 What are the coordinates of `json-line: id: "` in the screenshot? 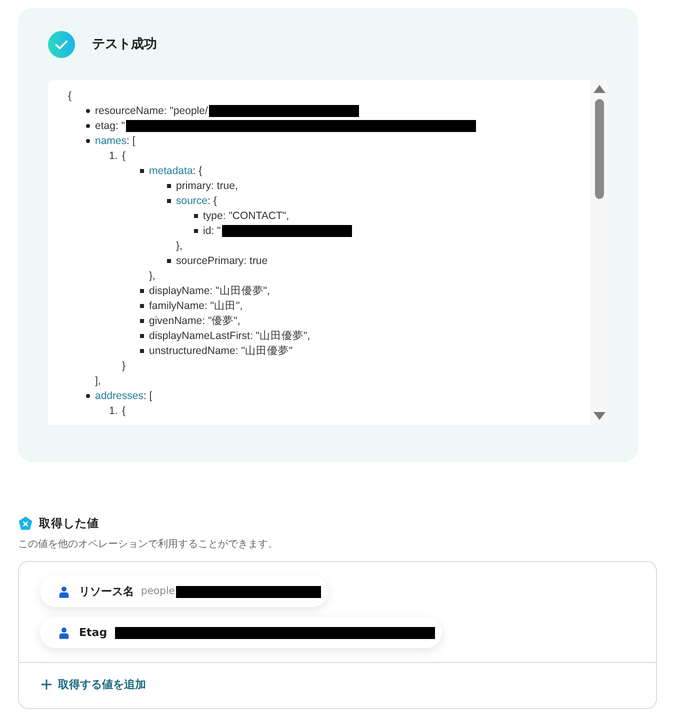 It's located at (212, 230).